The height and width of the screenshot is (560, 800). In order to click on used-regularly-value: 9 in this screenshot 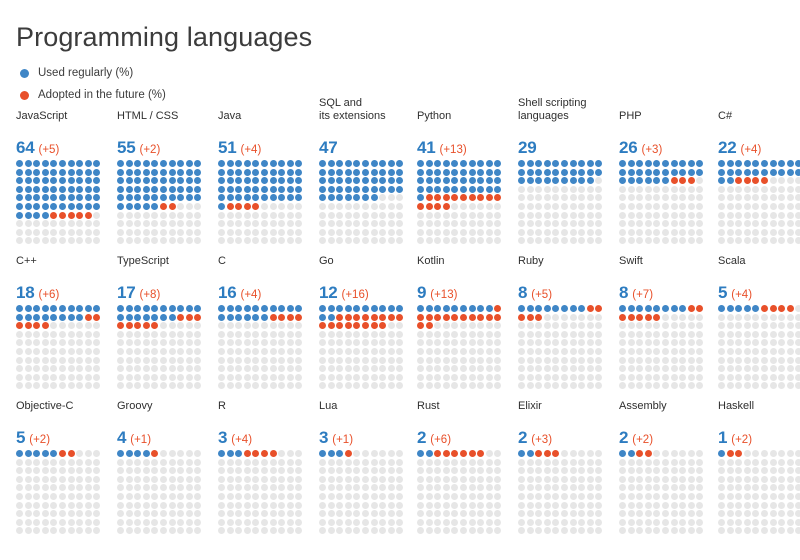, I will do `click(422, 292)`.